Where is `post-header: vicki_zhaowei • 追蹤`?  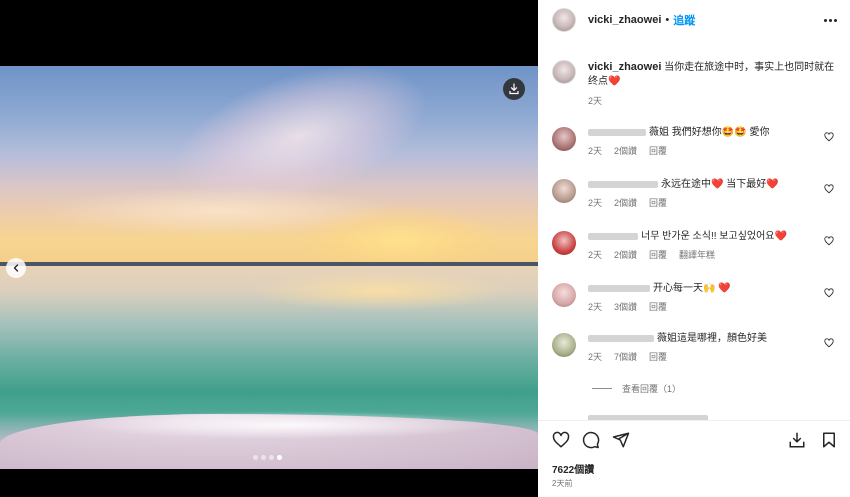 post-header: vicki_zhaowei • 追蹤 is located at coordinates (694, 20).